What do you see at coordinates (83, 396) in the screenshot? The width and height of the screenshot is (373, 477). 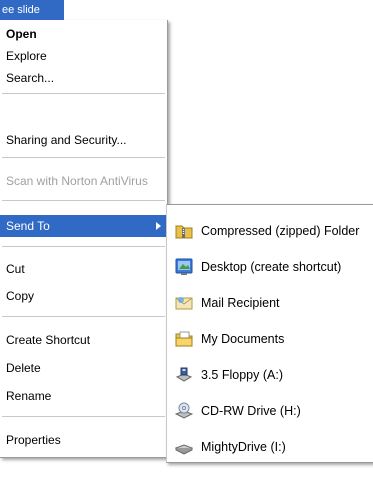 I see `menu-item-rename: Rename` at bounding box center [83, 396].